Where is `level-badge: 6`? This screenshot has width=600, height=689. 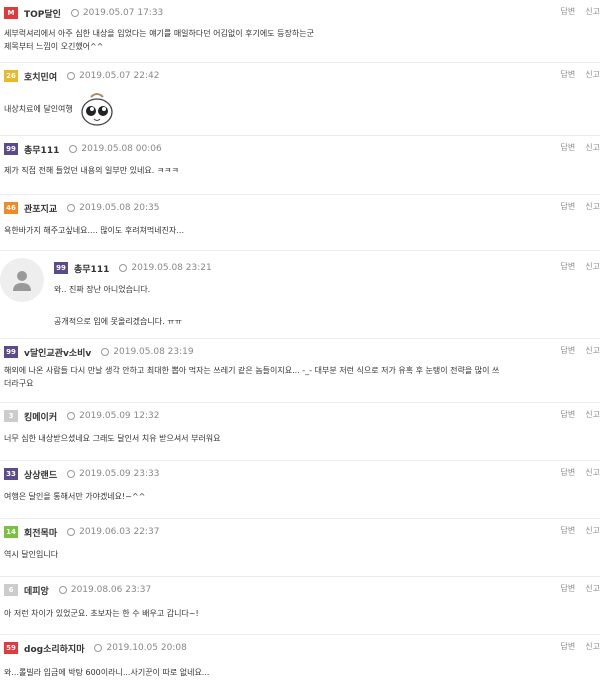 level-badge: 6 is located at coordinates (11, 590).